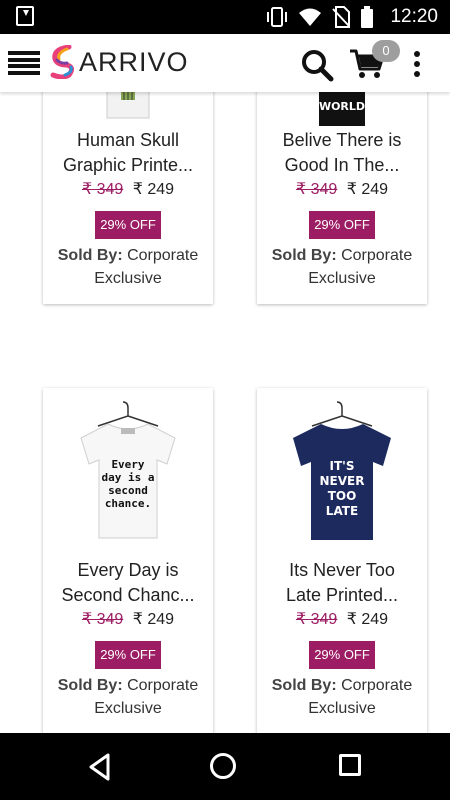 The image size is (450, 800). What do you see at coordinates (25, 16) in the screenshot?
I see `download-notification-icon` at bounding box center [25, 16].